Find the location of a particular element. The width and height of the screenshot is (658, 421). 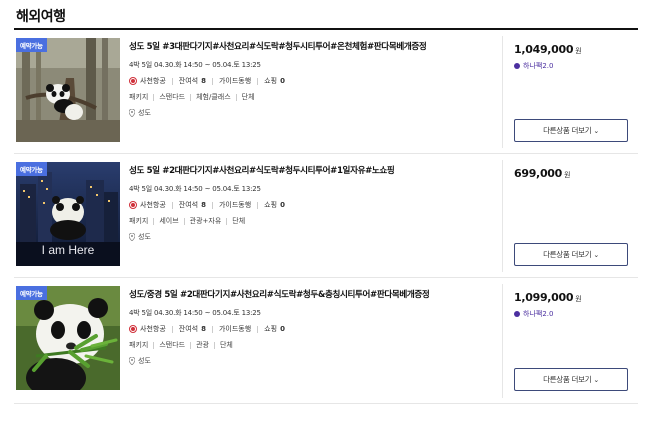

sign-text: I am Here is located at coordinates (68, 250).